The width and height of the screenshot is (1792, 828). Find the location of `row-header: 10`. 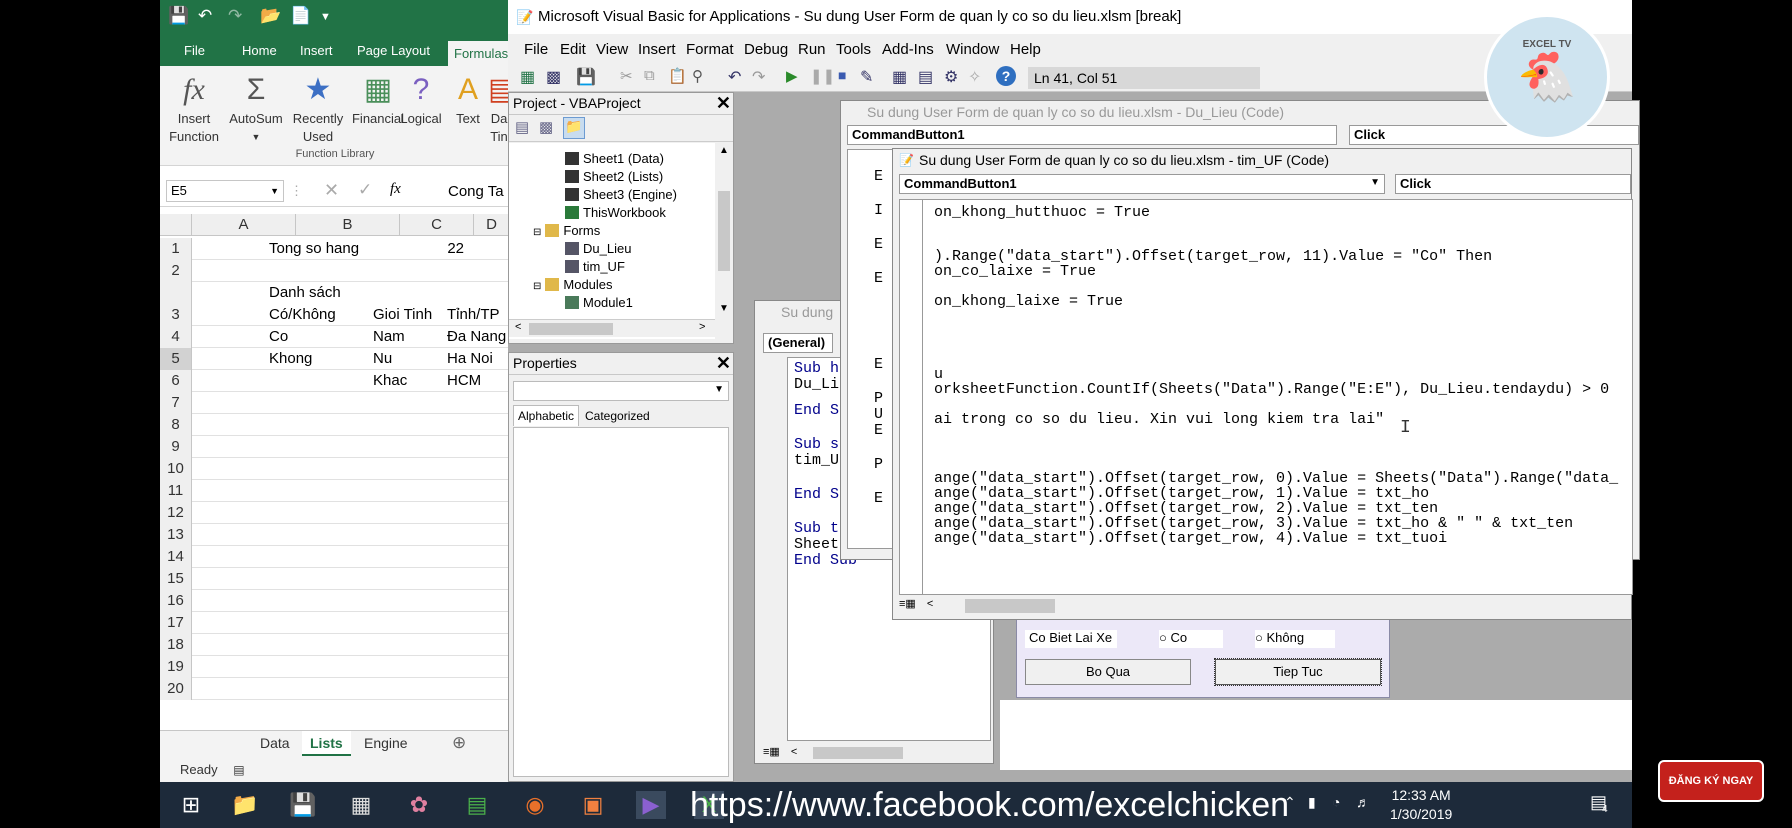

row-header: 10 is located at coordinates (176, 469).